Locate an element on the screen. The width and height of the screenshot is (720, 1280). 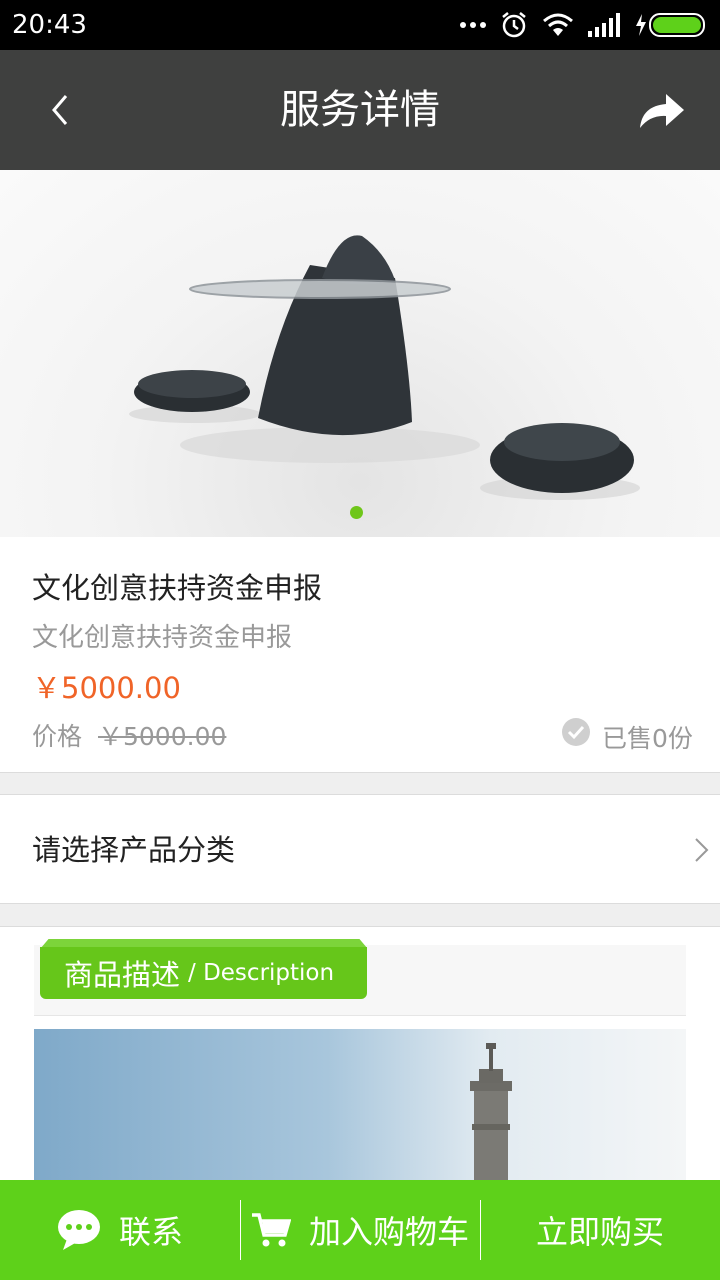
more-dots-icon is located at coordinates (473, 25).